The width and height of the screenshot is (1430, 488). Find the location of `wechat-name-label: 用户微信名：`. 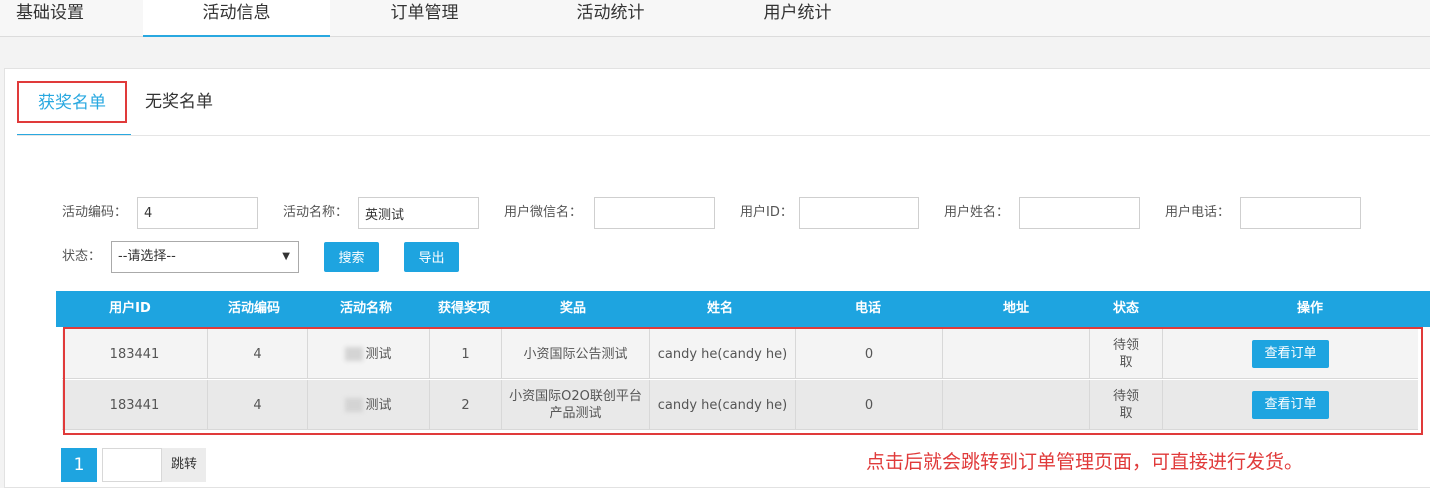

wechat-name-label: 用户微信名： is located at coordinates (543, 212).